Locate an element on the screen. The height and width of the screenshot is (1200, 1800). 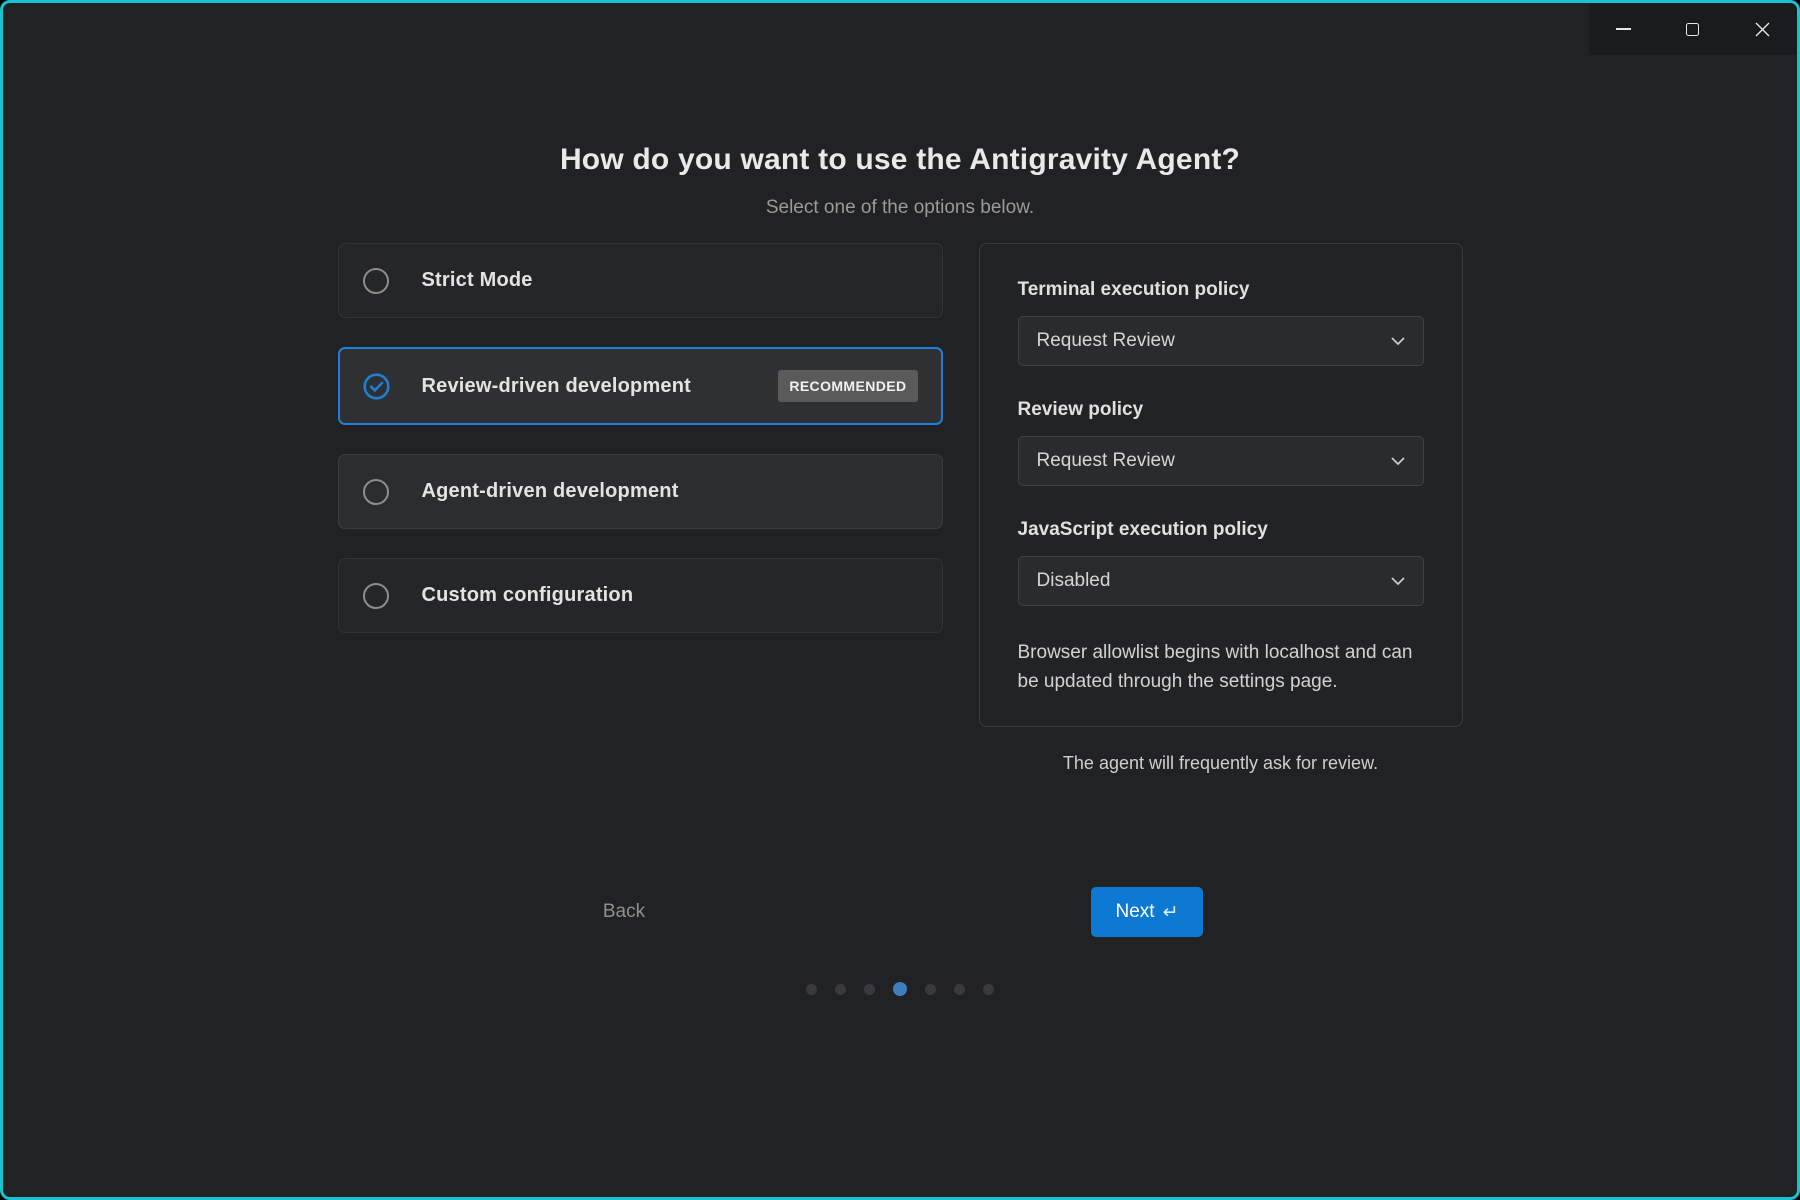
progress-dots is located at coordinates (900, 989).